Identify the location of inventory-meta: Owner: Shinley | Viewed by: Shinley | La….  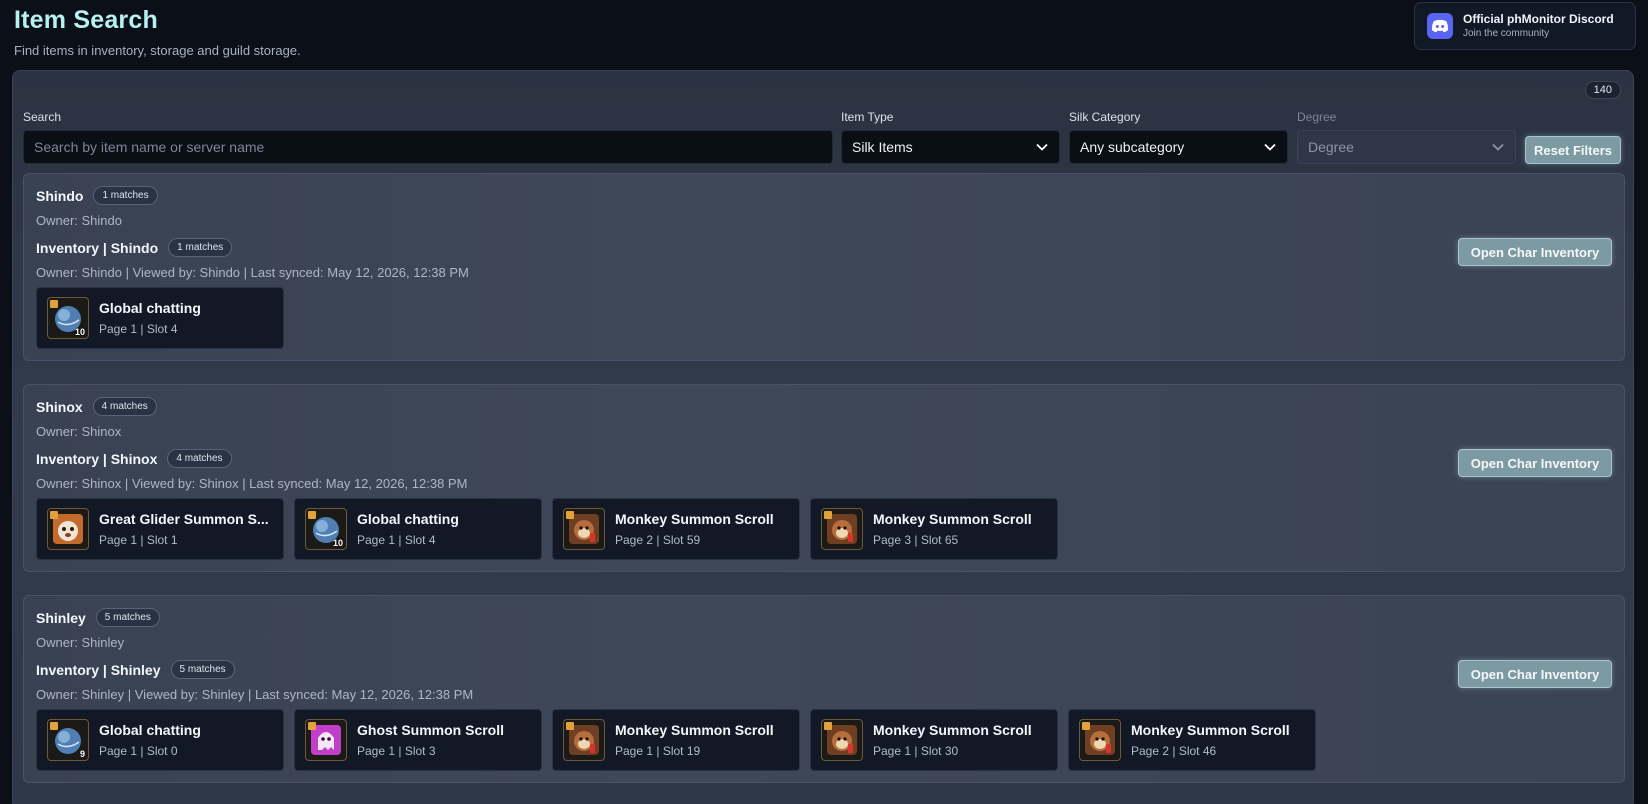
(255, 694).